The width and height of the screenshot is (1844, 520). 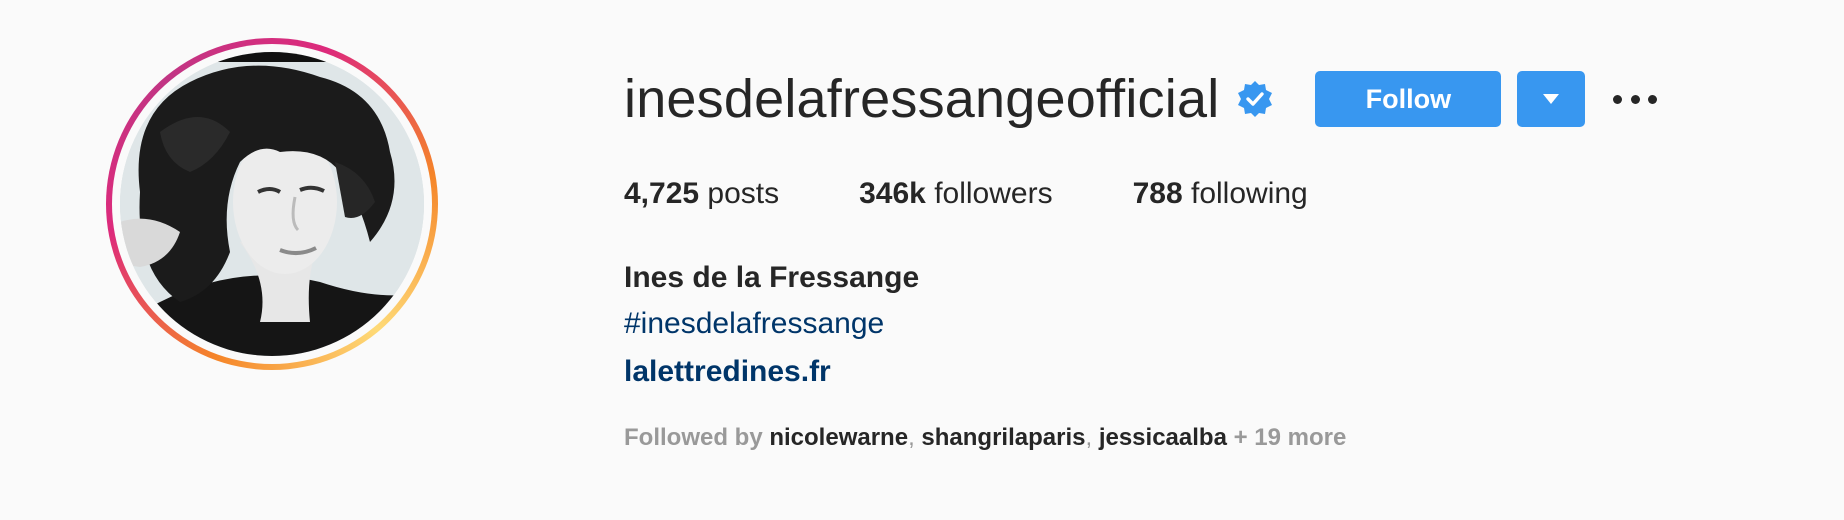 I want to click on avatar, so click(x=272, y=204).